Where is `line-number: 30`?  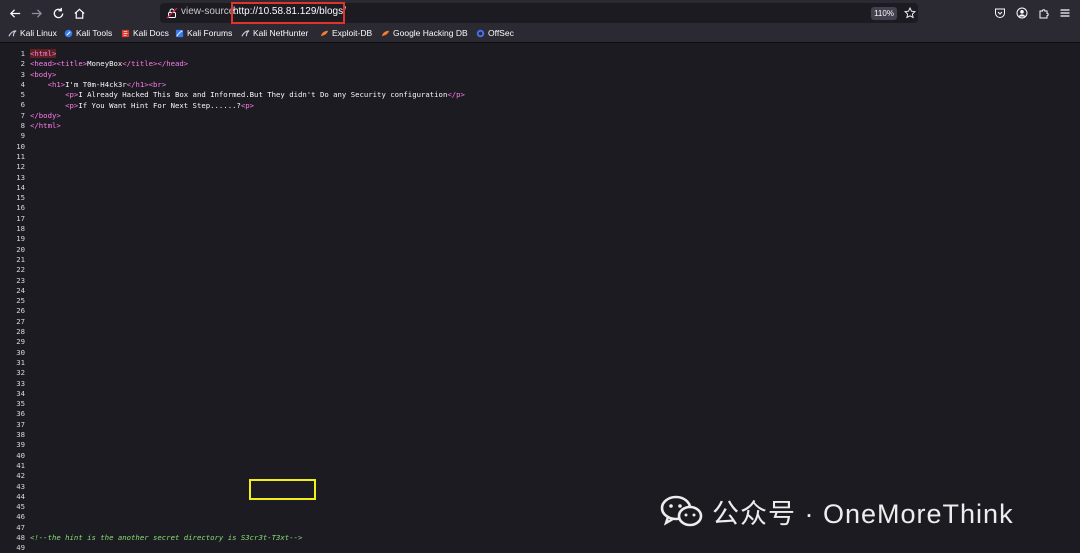 line-number: 30 is located at coordinates (20, 352).